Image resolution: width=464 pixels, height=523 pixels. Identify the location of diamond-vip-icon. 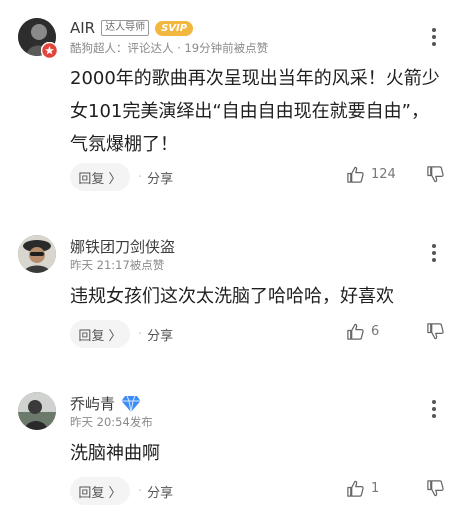
(131, 403).